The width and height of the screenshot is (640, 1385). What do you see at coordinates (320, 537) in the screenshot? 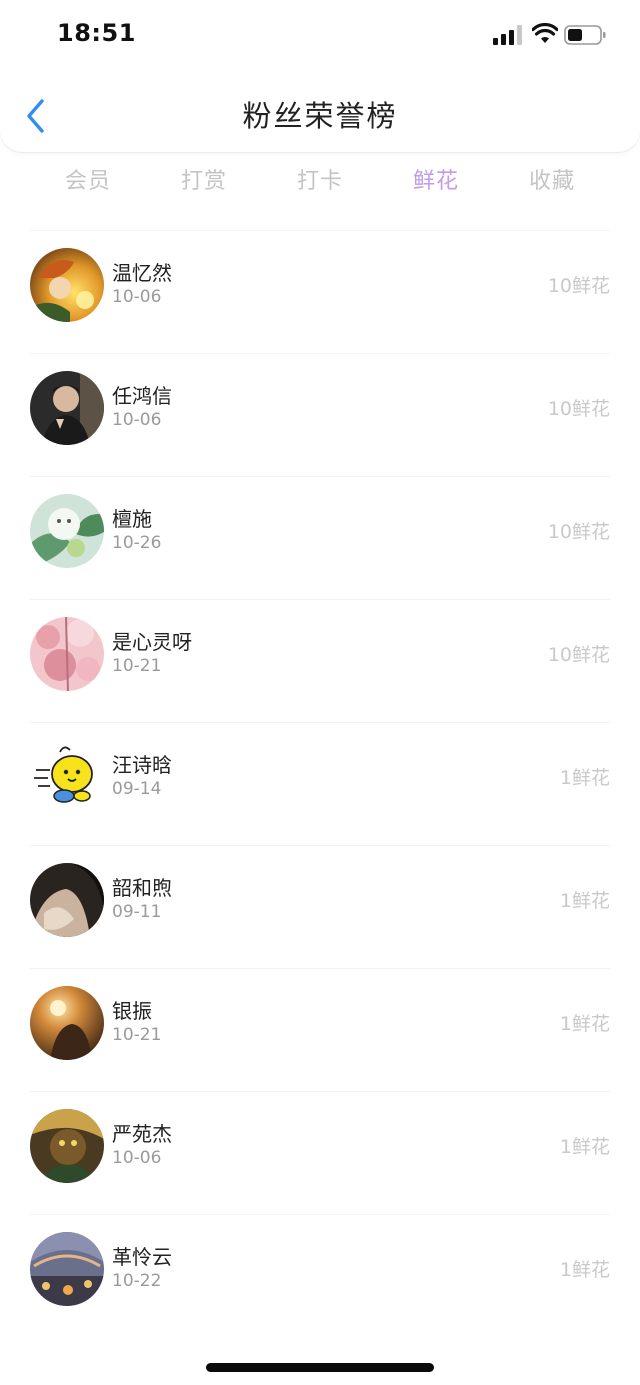
I see `list-item: 檀施 10-26 10鲜花` at bounding box center [320, 537].